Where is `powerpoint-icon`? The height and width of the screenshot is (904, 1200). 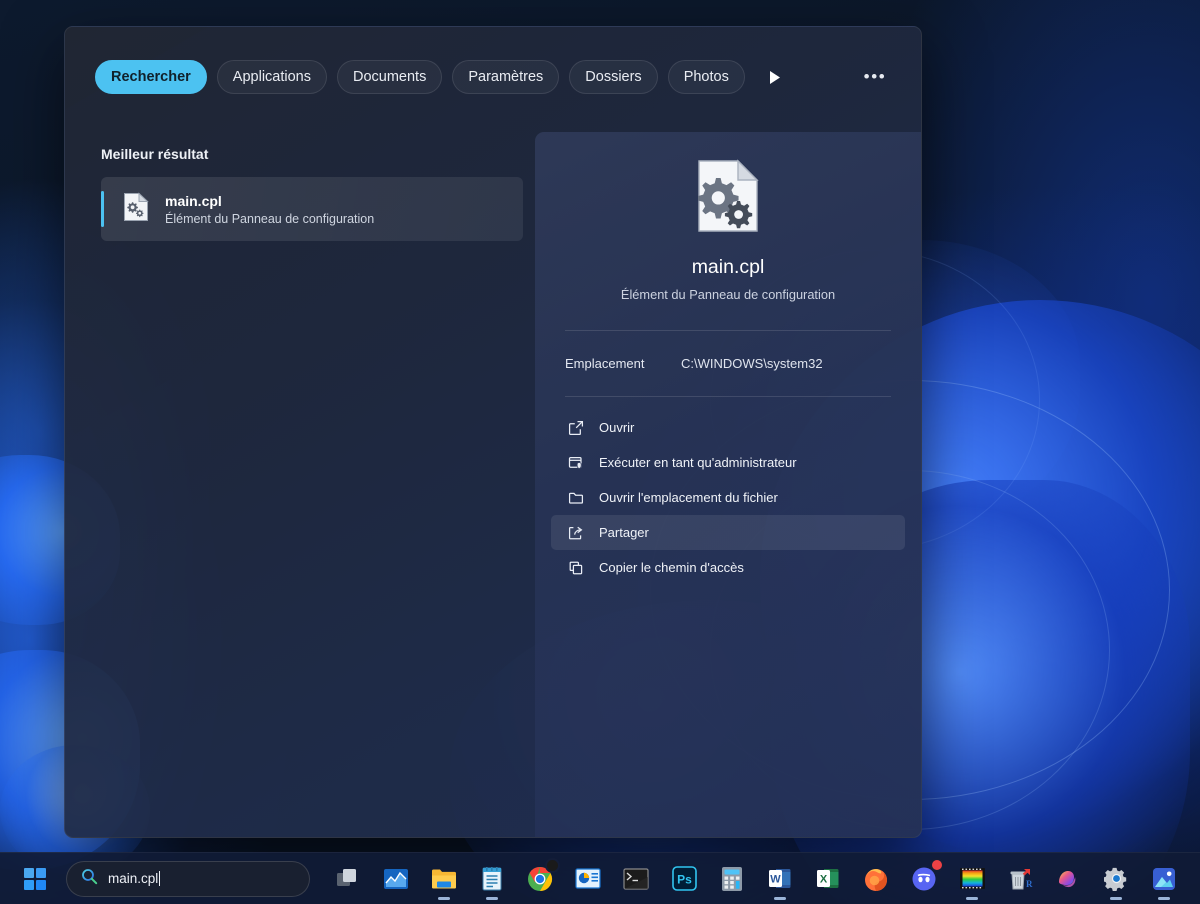
powerpoint-icon is located at coordinates (588, 879).